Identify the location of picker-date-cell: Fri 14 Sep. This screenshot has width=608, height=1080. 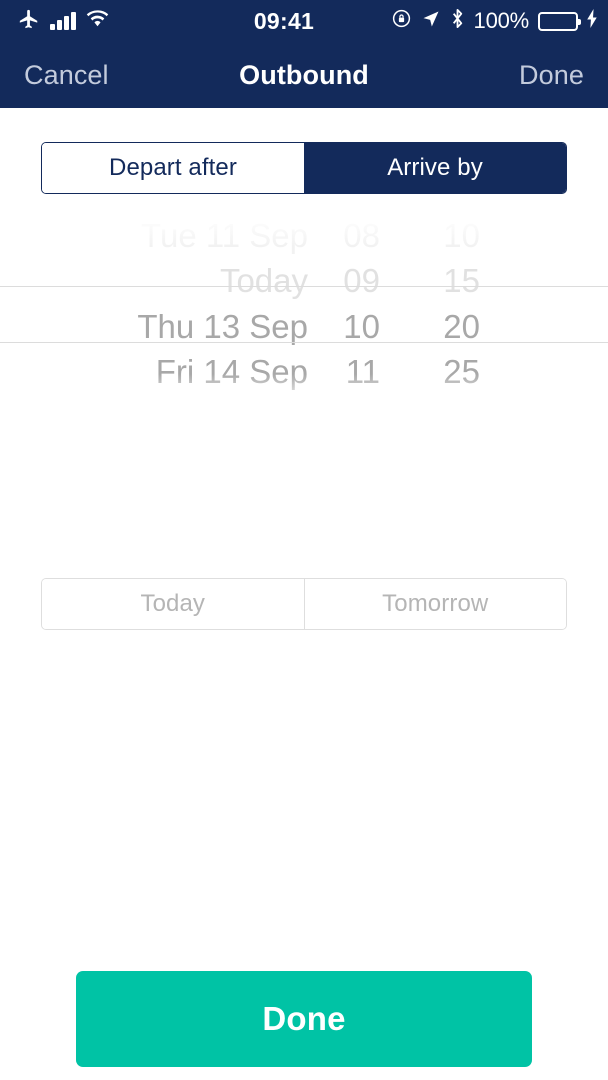
(231, 372).